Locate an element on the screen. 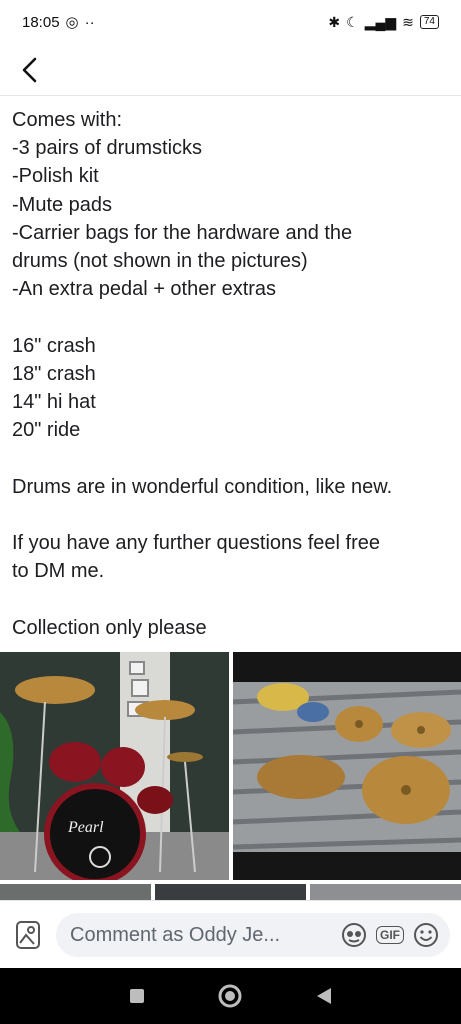 This screenshot has width=461, height=1024. square-icon is located at coordinates (136, 996).